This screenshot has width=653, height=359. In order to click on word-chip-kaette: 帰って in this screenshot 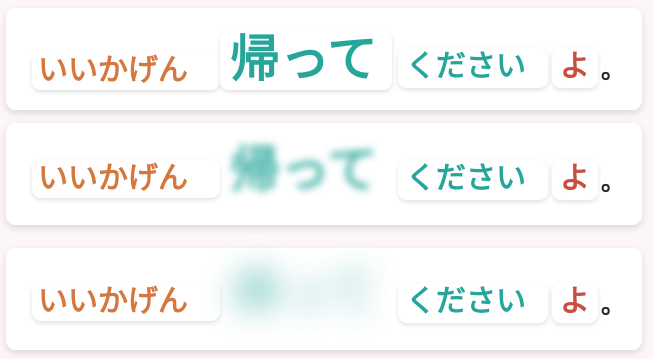, I will do `click(306, 60)`.